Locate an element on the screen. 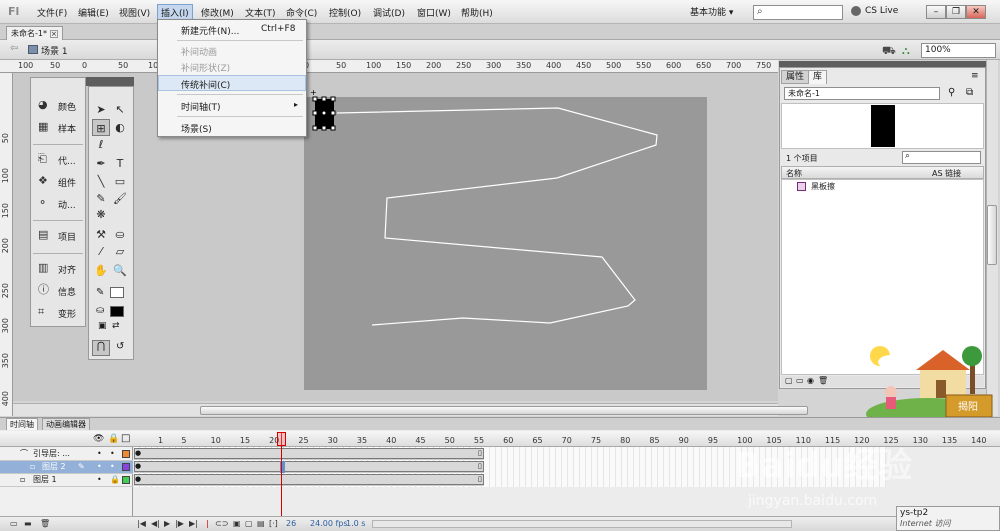 Image resolution: width=1000 pixels, height=531 pixels. tab-properties: 属性 is located at coordinates (795, 77).